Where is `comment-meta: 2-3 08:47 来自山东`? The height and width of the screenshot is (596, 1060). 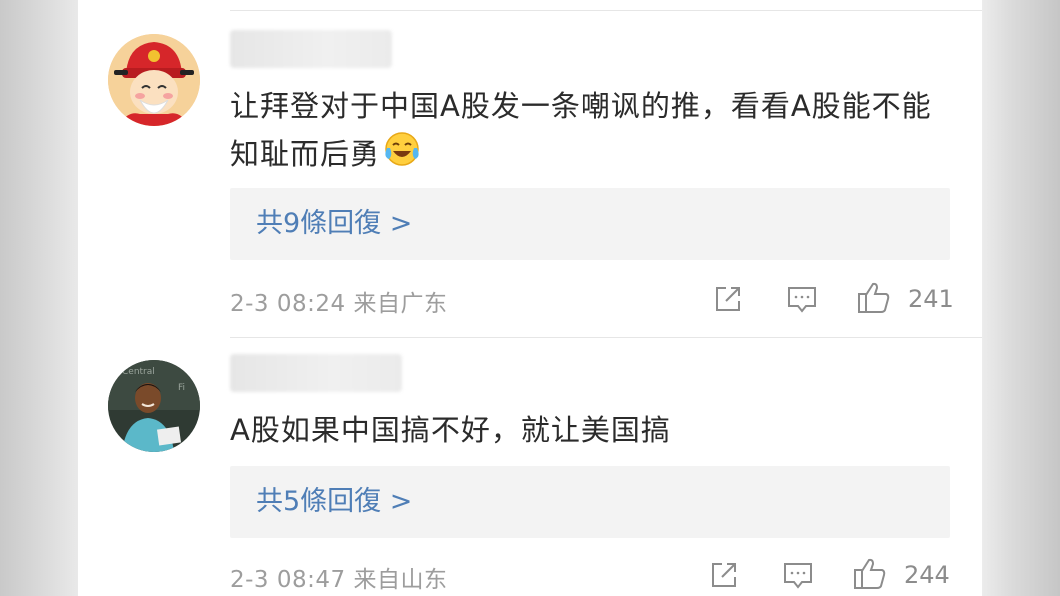
comment-meta: 2-3 08:47 来自山东 is located at coordinates (338, 577).